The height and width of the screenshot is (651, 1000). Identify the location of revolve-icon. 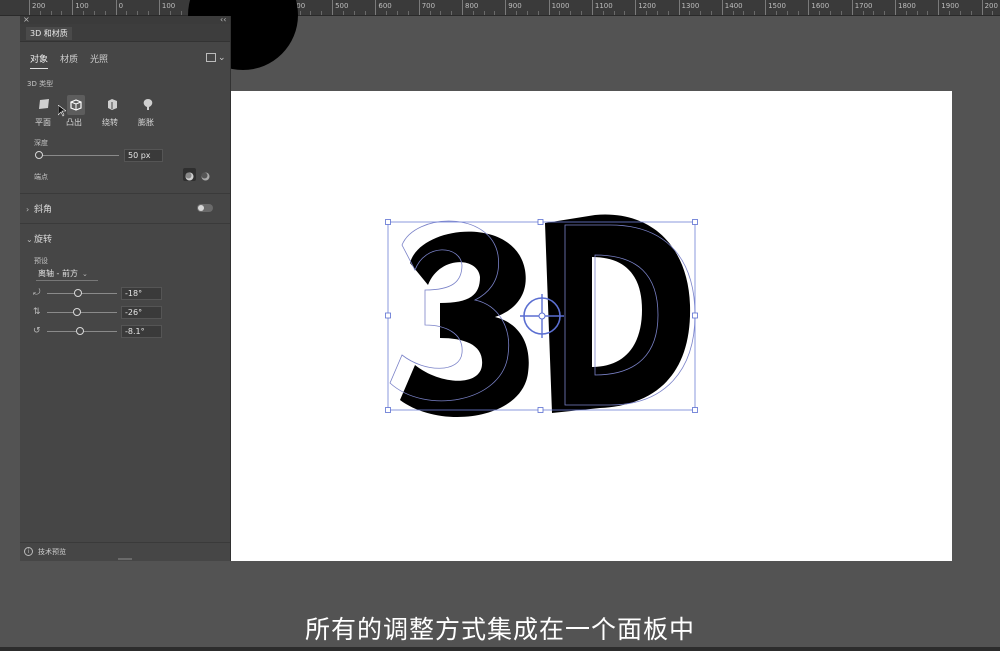
(112, 104).